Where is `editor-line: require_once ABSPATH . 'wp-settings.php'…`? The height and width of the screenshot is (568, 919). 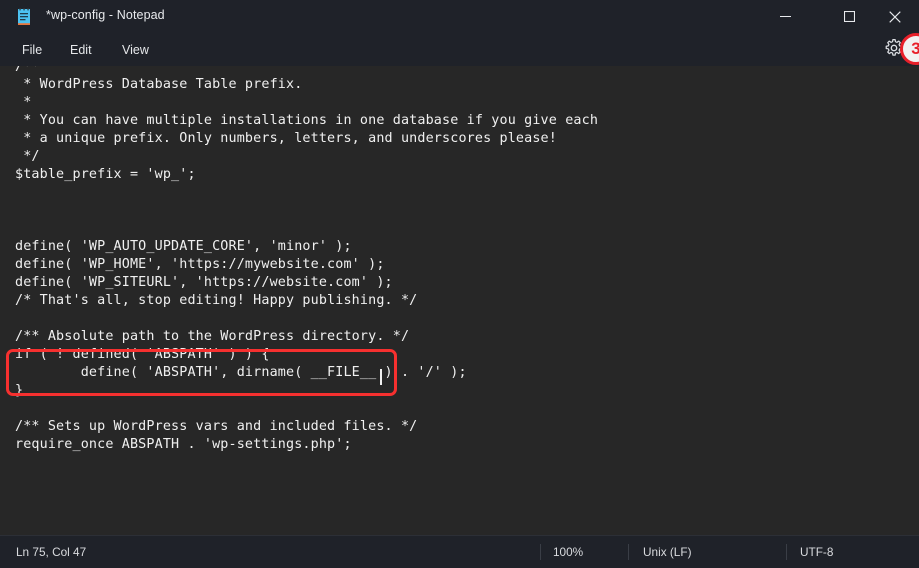 editor-line: require_once ABSPATH . 'wp-settings.php'… is located at coordinates (183, 444).